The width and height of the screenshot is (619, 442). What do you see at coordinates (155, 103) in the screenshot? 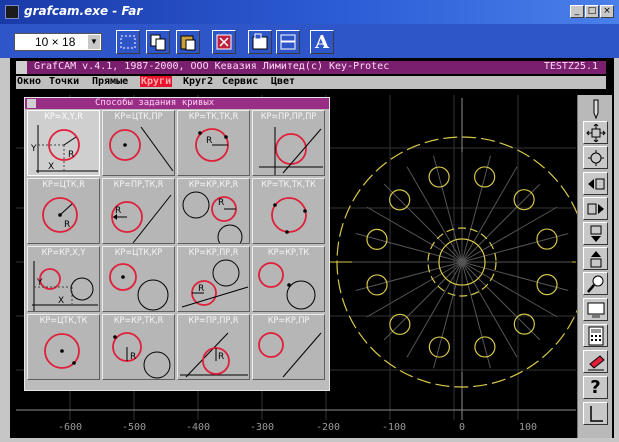
I see `dialog-title: Способы задания кривых` at bounding box center [155, 103].